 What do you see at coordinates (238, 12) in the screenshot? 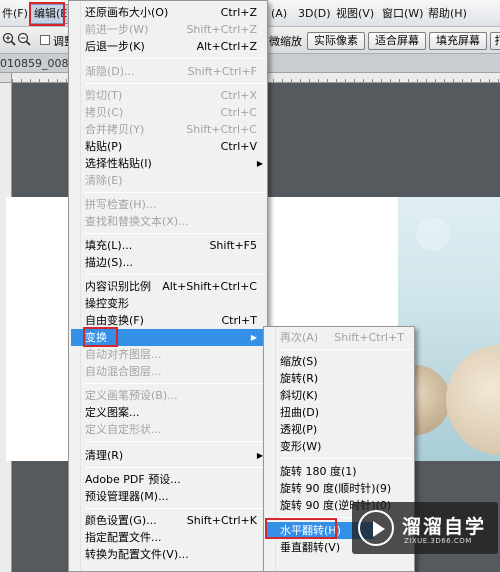
I see `menu-item-shortcut: Ctrl+Z` at bounding box center [238, 12].